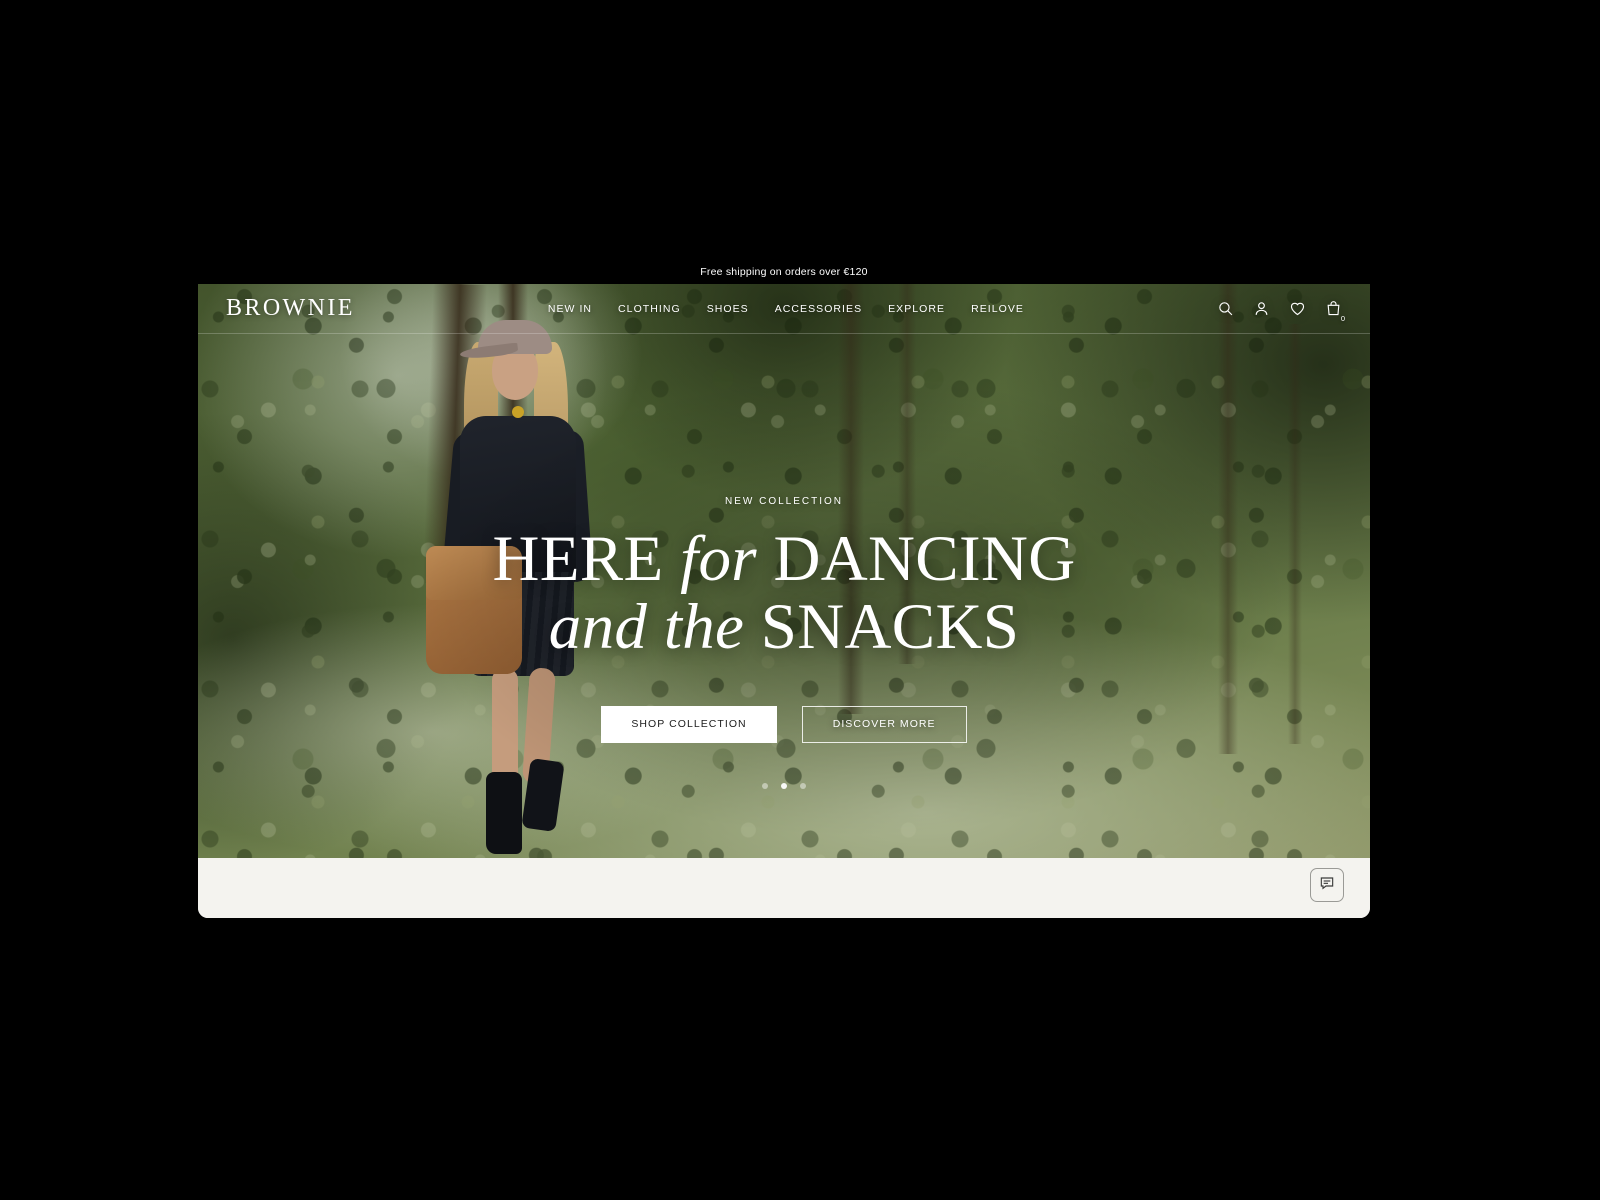  I want to click on nav-item-shoes: SHOES, so click(728, 309).